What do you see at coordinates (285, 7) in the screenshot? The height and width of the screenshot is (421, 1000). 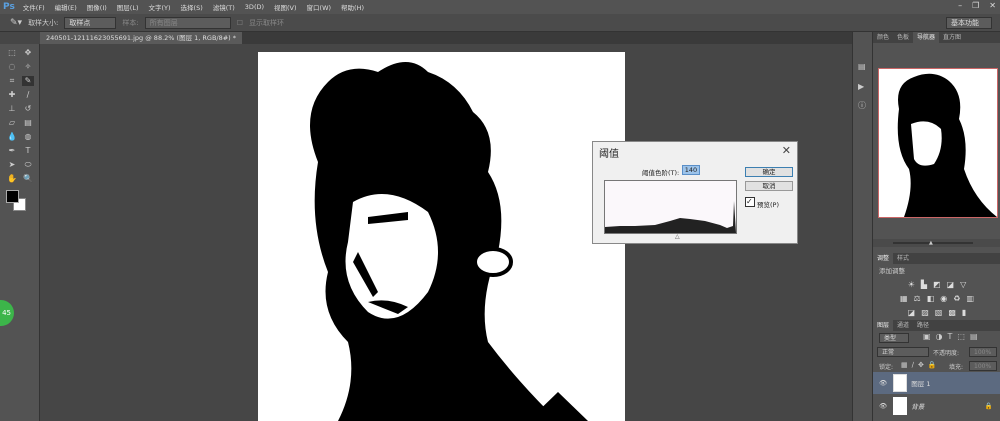 I see `menu-view: 视图(V)` at bounding box center [285, 7].